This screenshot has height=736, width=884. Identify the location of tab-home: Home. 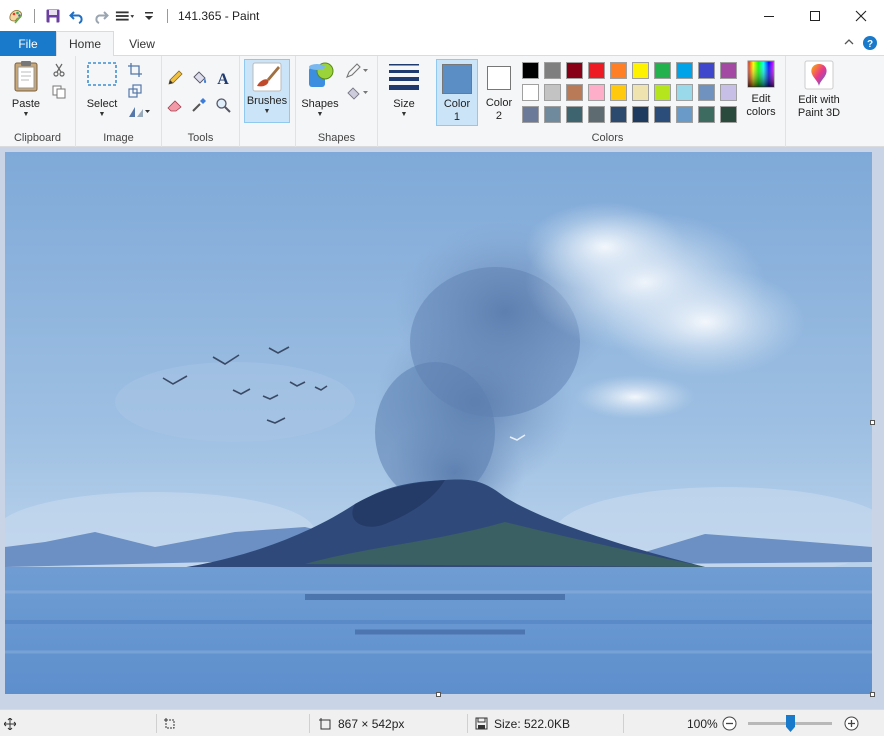
(85, 44).